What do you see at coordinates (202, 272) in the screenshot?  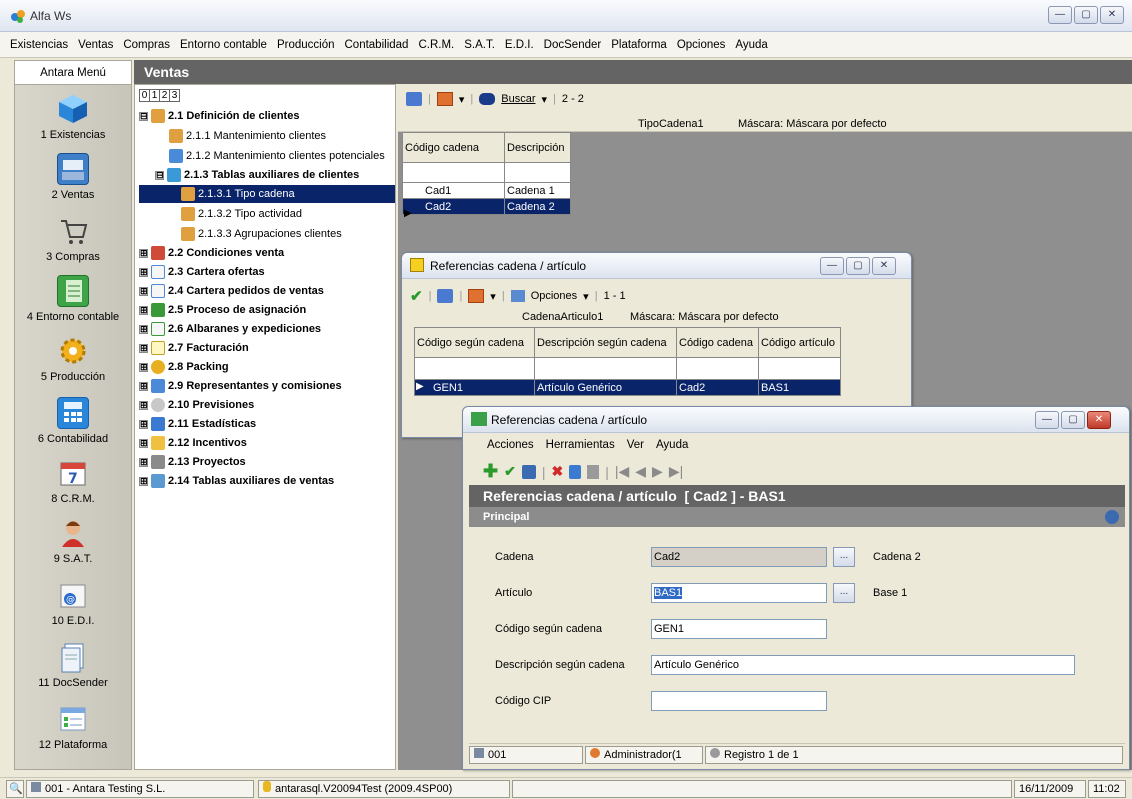 I see `tree-node: ⊞ 2.3 Cartera ofertas` at bounding box center [202, 272].